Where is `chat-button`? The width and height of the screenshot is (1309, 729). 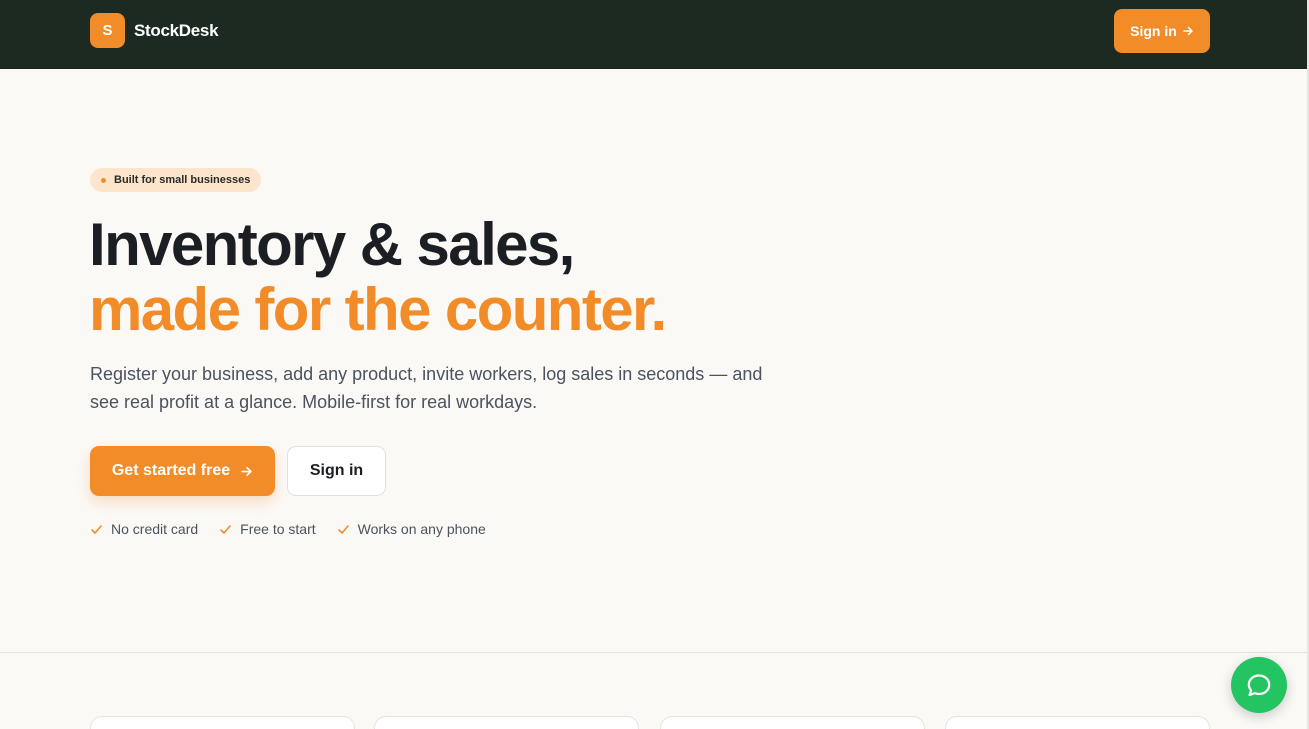
chat-button is located at coordinates (1259, 685).